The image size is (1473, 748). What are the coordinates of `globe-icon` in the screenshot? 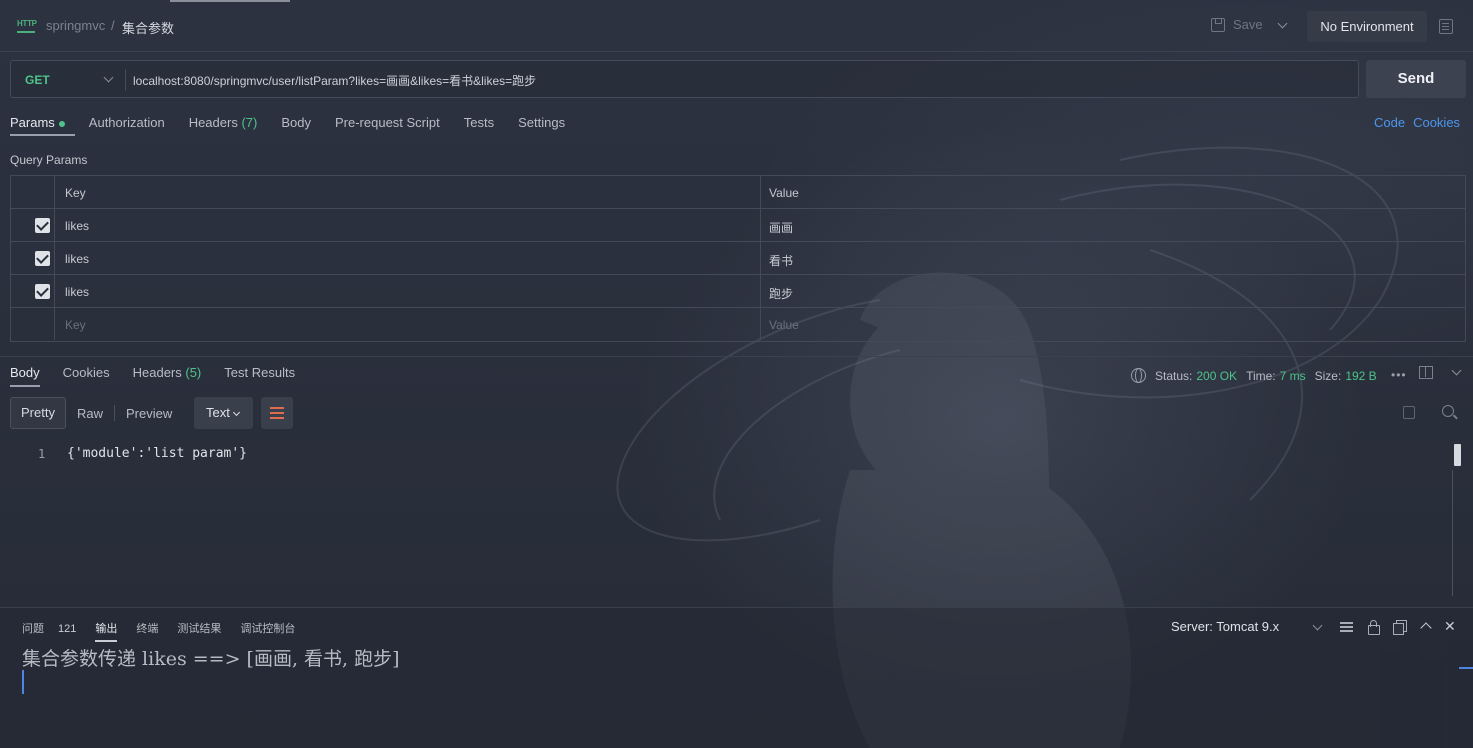 It's located at (1138, 375).